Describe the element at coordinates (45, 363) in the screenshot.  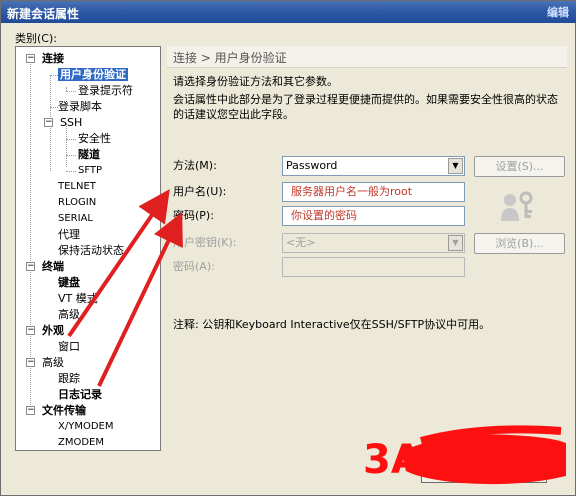
I see `tree-item-advanced: − 高级` at that location.